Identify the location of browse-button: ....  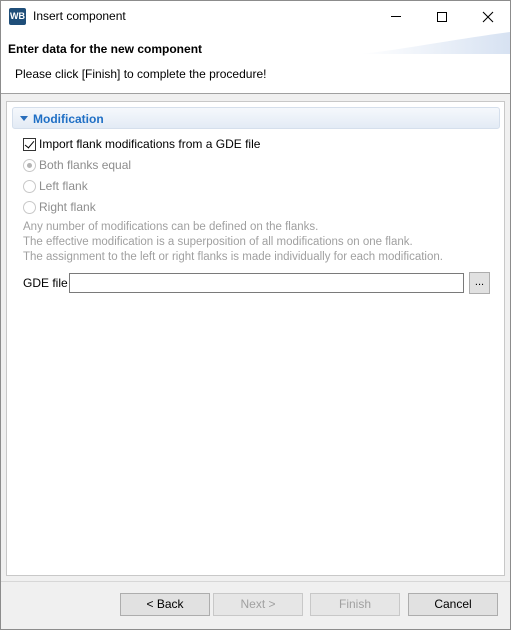
(479, 283).